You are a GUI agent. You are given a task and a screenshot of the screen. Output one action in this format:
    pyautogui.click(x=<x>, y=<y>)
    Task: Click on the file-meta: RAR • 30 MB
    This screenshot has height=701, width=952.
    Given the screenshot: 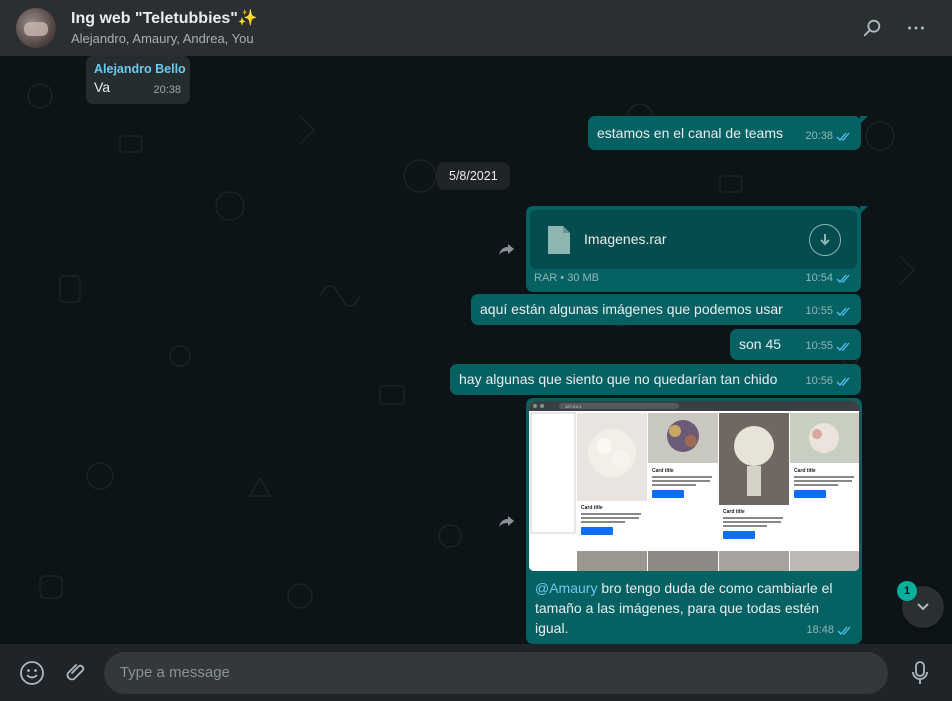 What is the action you would take?
    pyautogui.click(x=566, y=278)
    